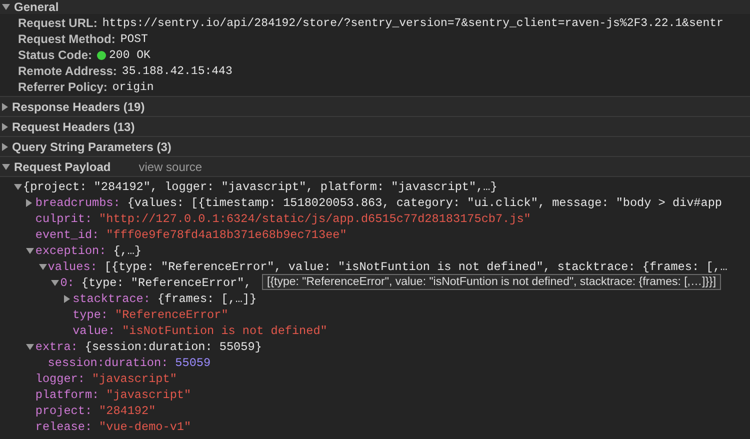 Image resolution: width=750 pixels, height=439 pixels. I want to click on section-title: Request Headers (13), so click(73, 127).